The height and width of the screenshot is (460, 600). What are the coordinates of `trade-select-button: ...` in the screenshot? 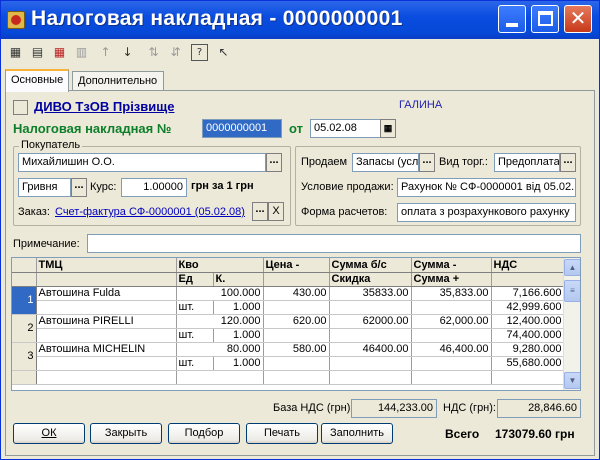 It's located at (568, 162).